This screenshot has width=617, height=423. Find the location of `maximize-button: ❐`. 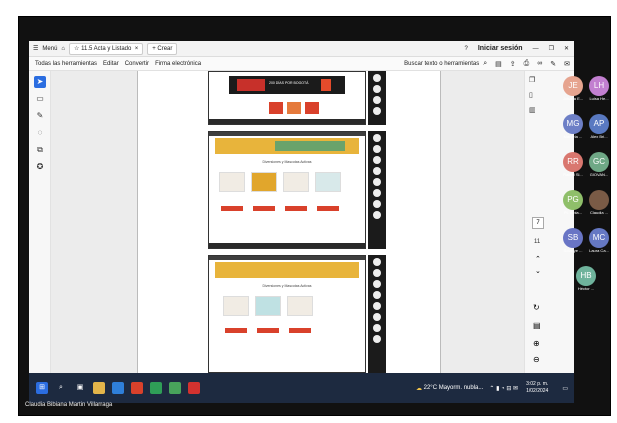

maximize-button: ❐ is located at coordinates (551, 48).